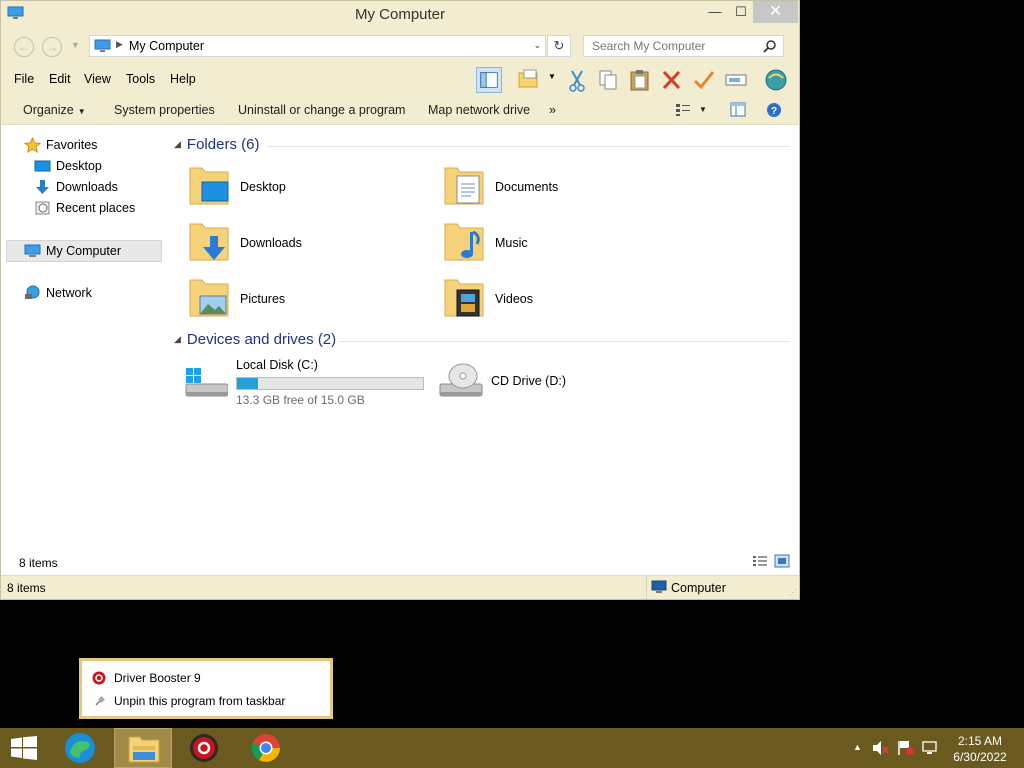 The width and height of the screenshot is (1024, 768). What do you see at coordinates (479, 110) in the screenshot?
I see `map-network-drive-button: Map network drive` at bounding box center [479, 110].